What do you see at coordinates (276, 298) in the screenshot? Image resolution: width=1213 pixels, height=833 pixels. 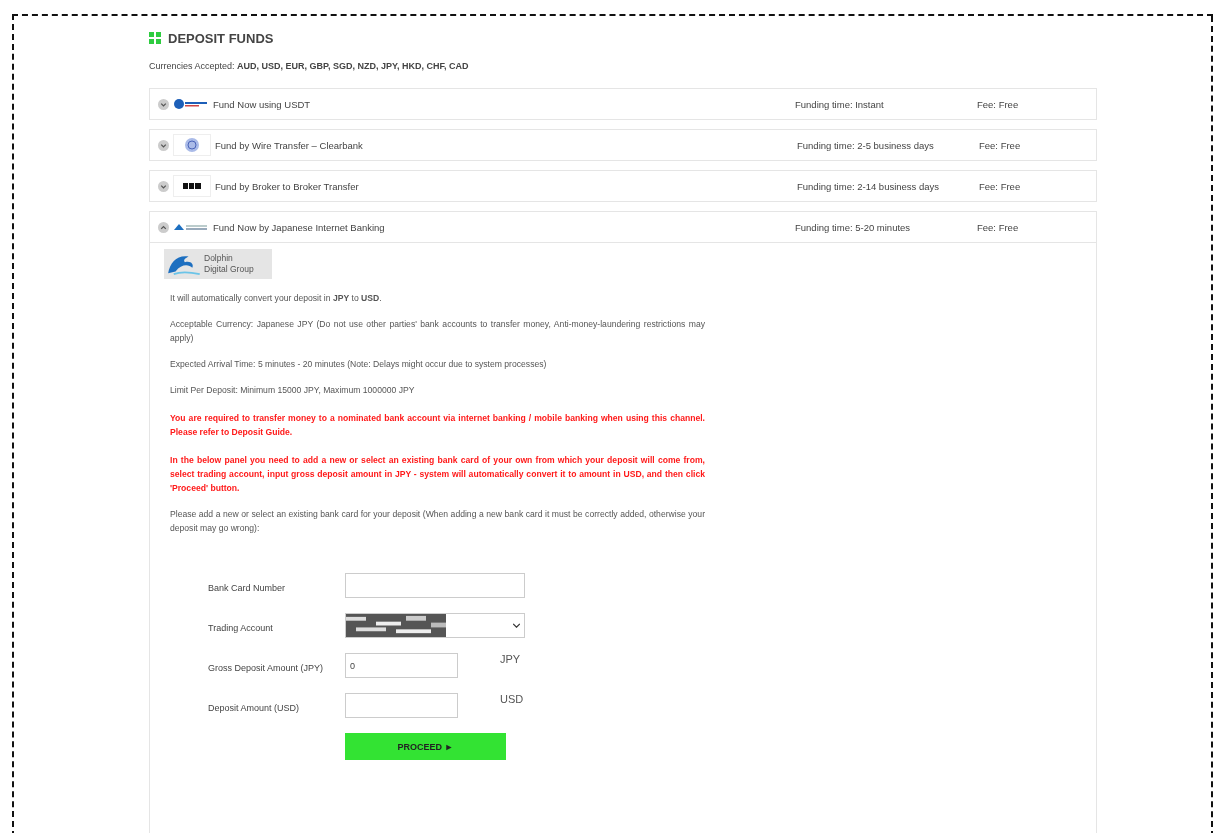 I see `info-paragraph: It will automatically convert your deposit in JPY to USD.` at bounding box center [276, 298].